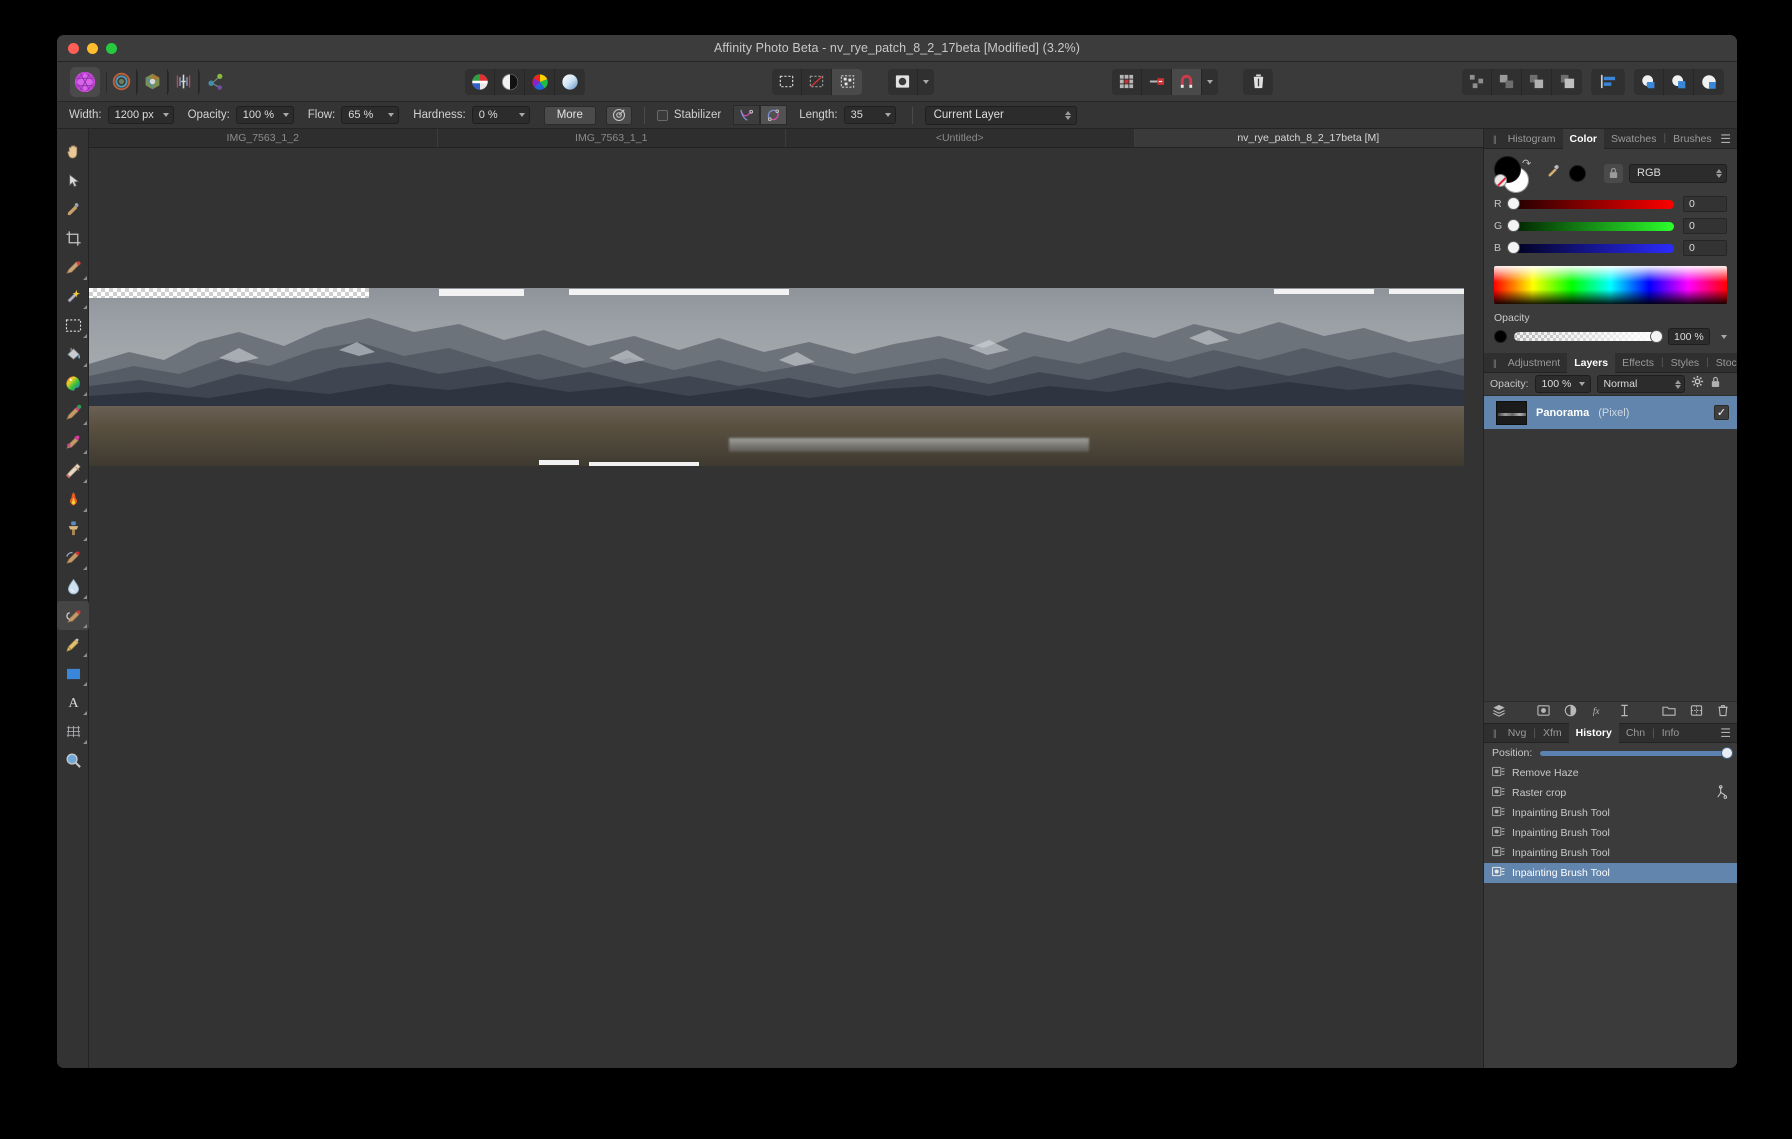 Image resolution: width=1792 pixels, height=1139 pixels. Describe the element at coordinates (1187, 81) in the screenshot. I see `magnet-icon` at that location.